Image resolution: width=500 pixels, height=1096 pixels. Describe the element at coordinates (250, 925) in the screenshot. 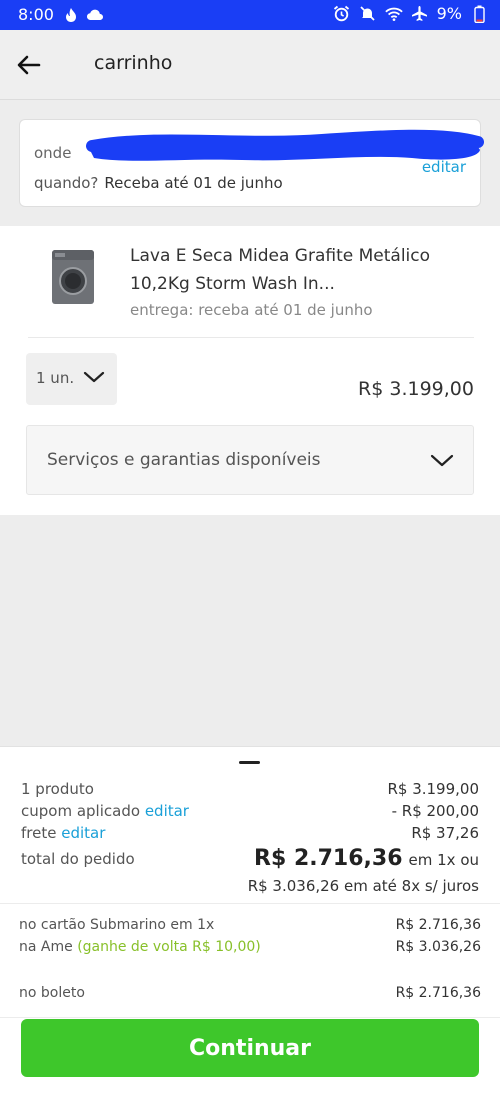

I see `payment-option-card: no cartão Submarino em 1x R$ 2.716,36` at that location.